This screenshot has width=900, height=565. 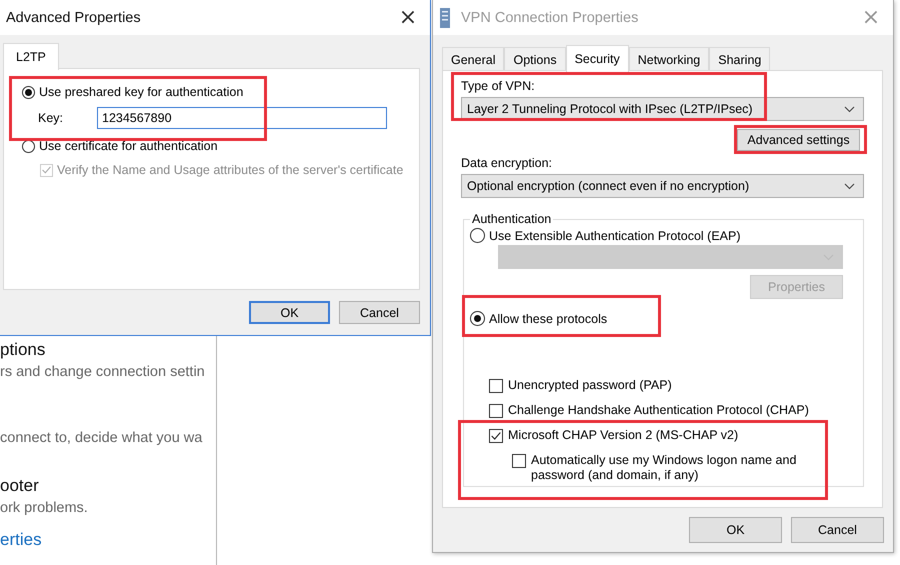 I want to click on section-description: connect to, decide what you wa, so click(x=102, y=438).